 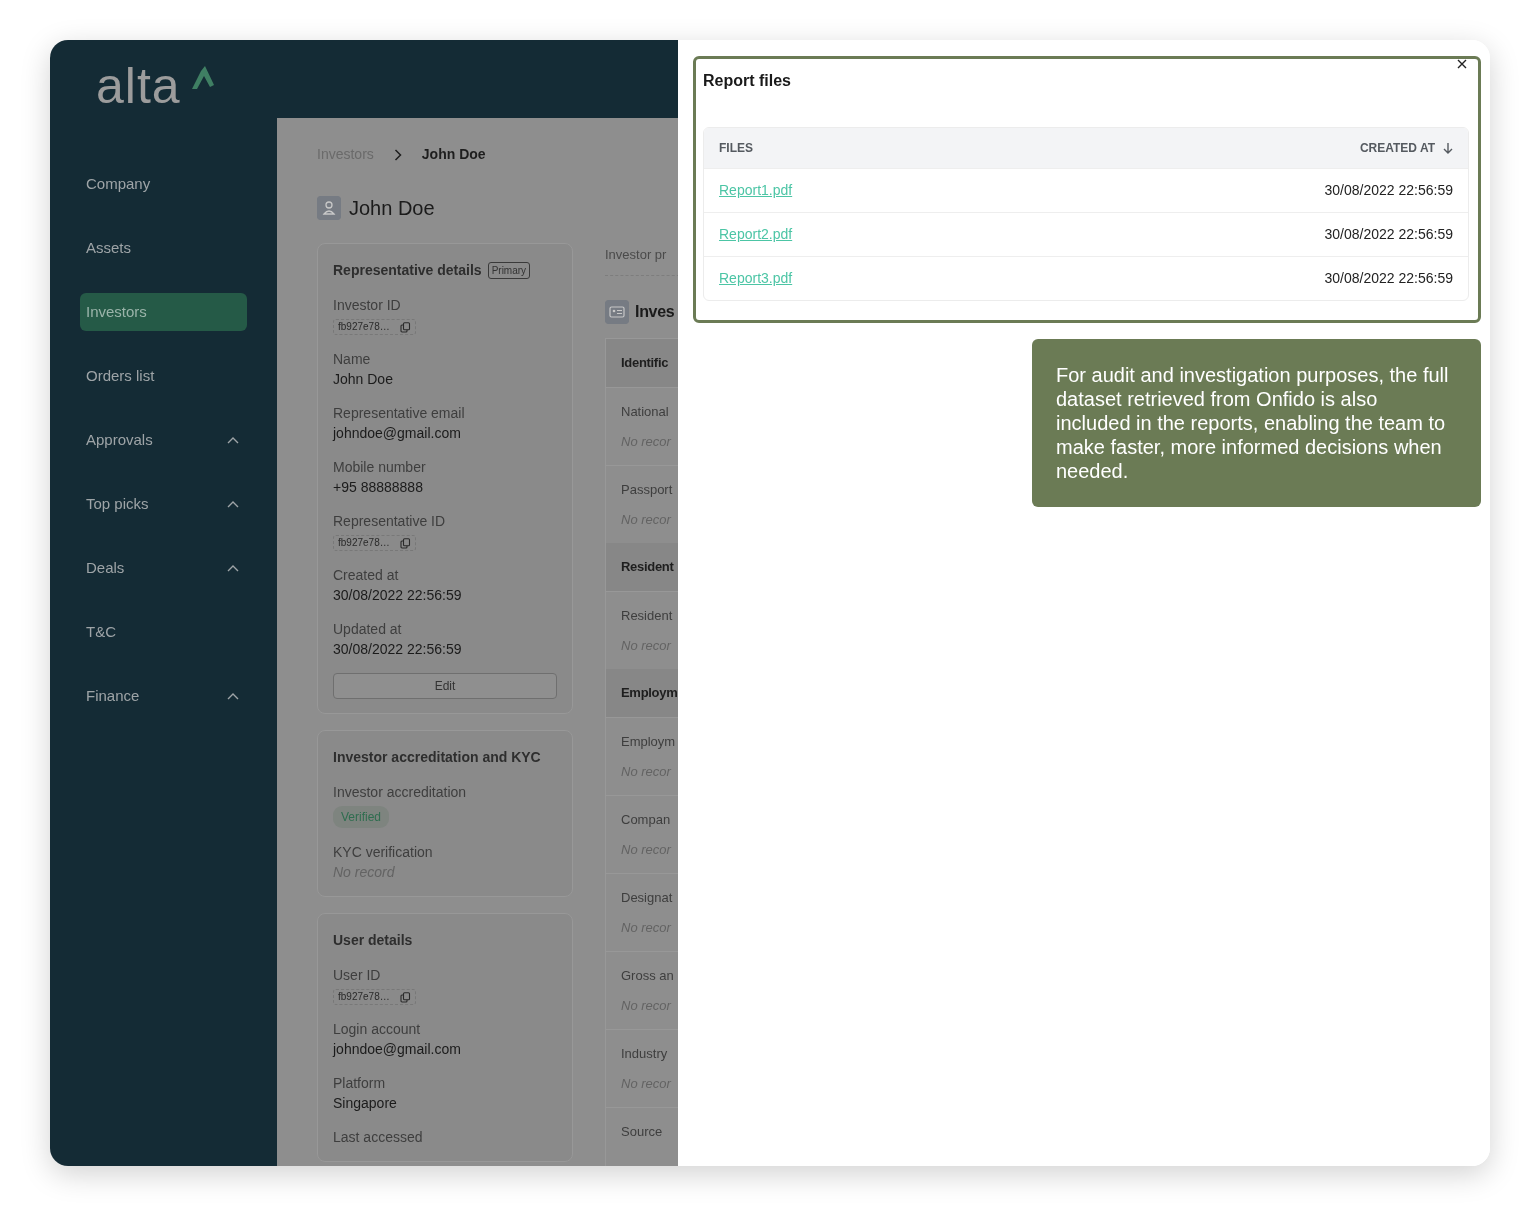 I want to click on field-label: Compan, so click(x=646, y=819).